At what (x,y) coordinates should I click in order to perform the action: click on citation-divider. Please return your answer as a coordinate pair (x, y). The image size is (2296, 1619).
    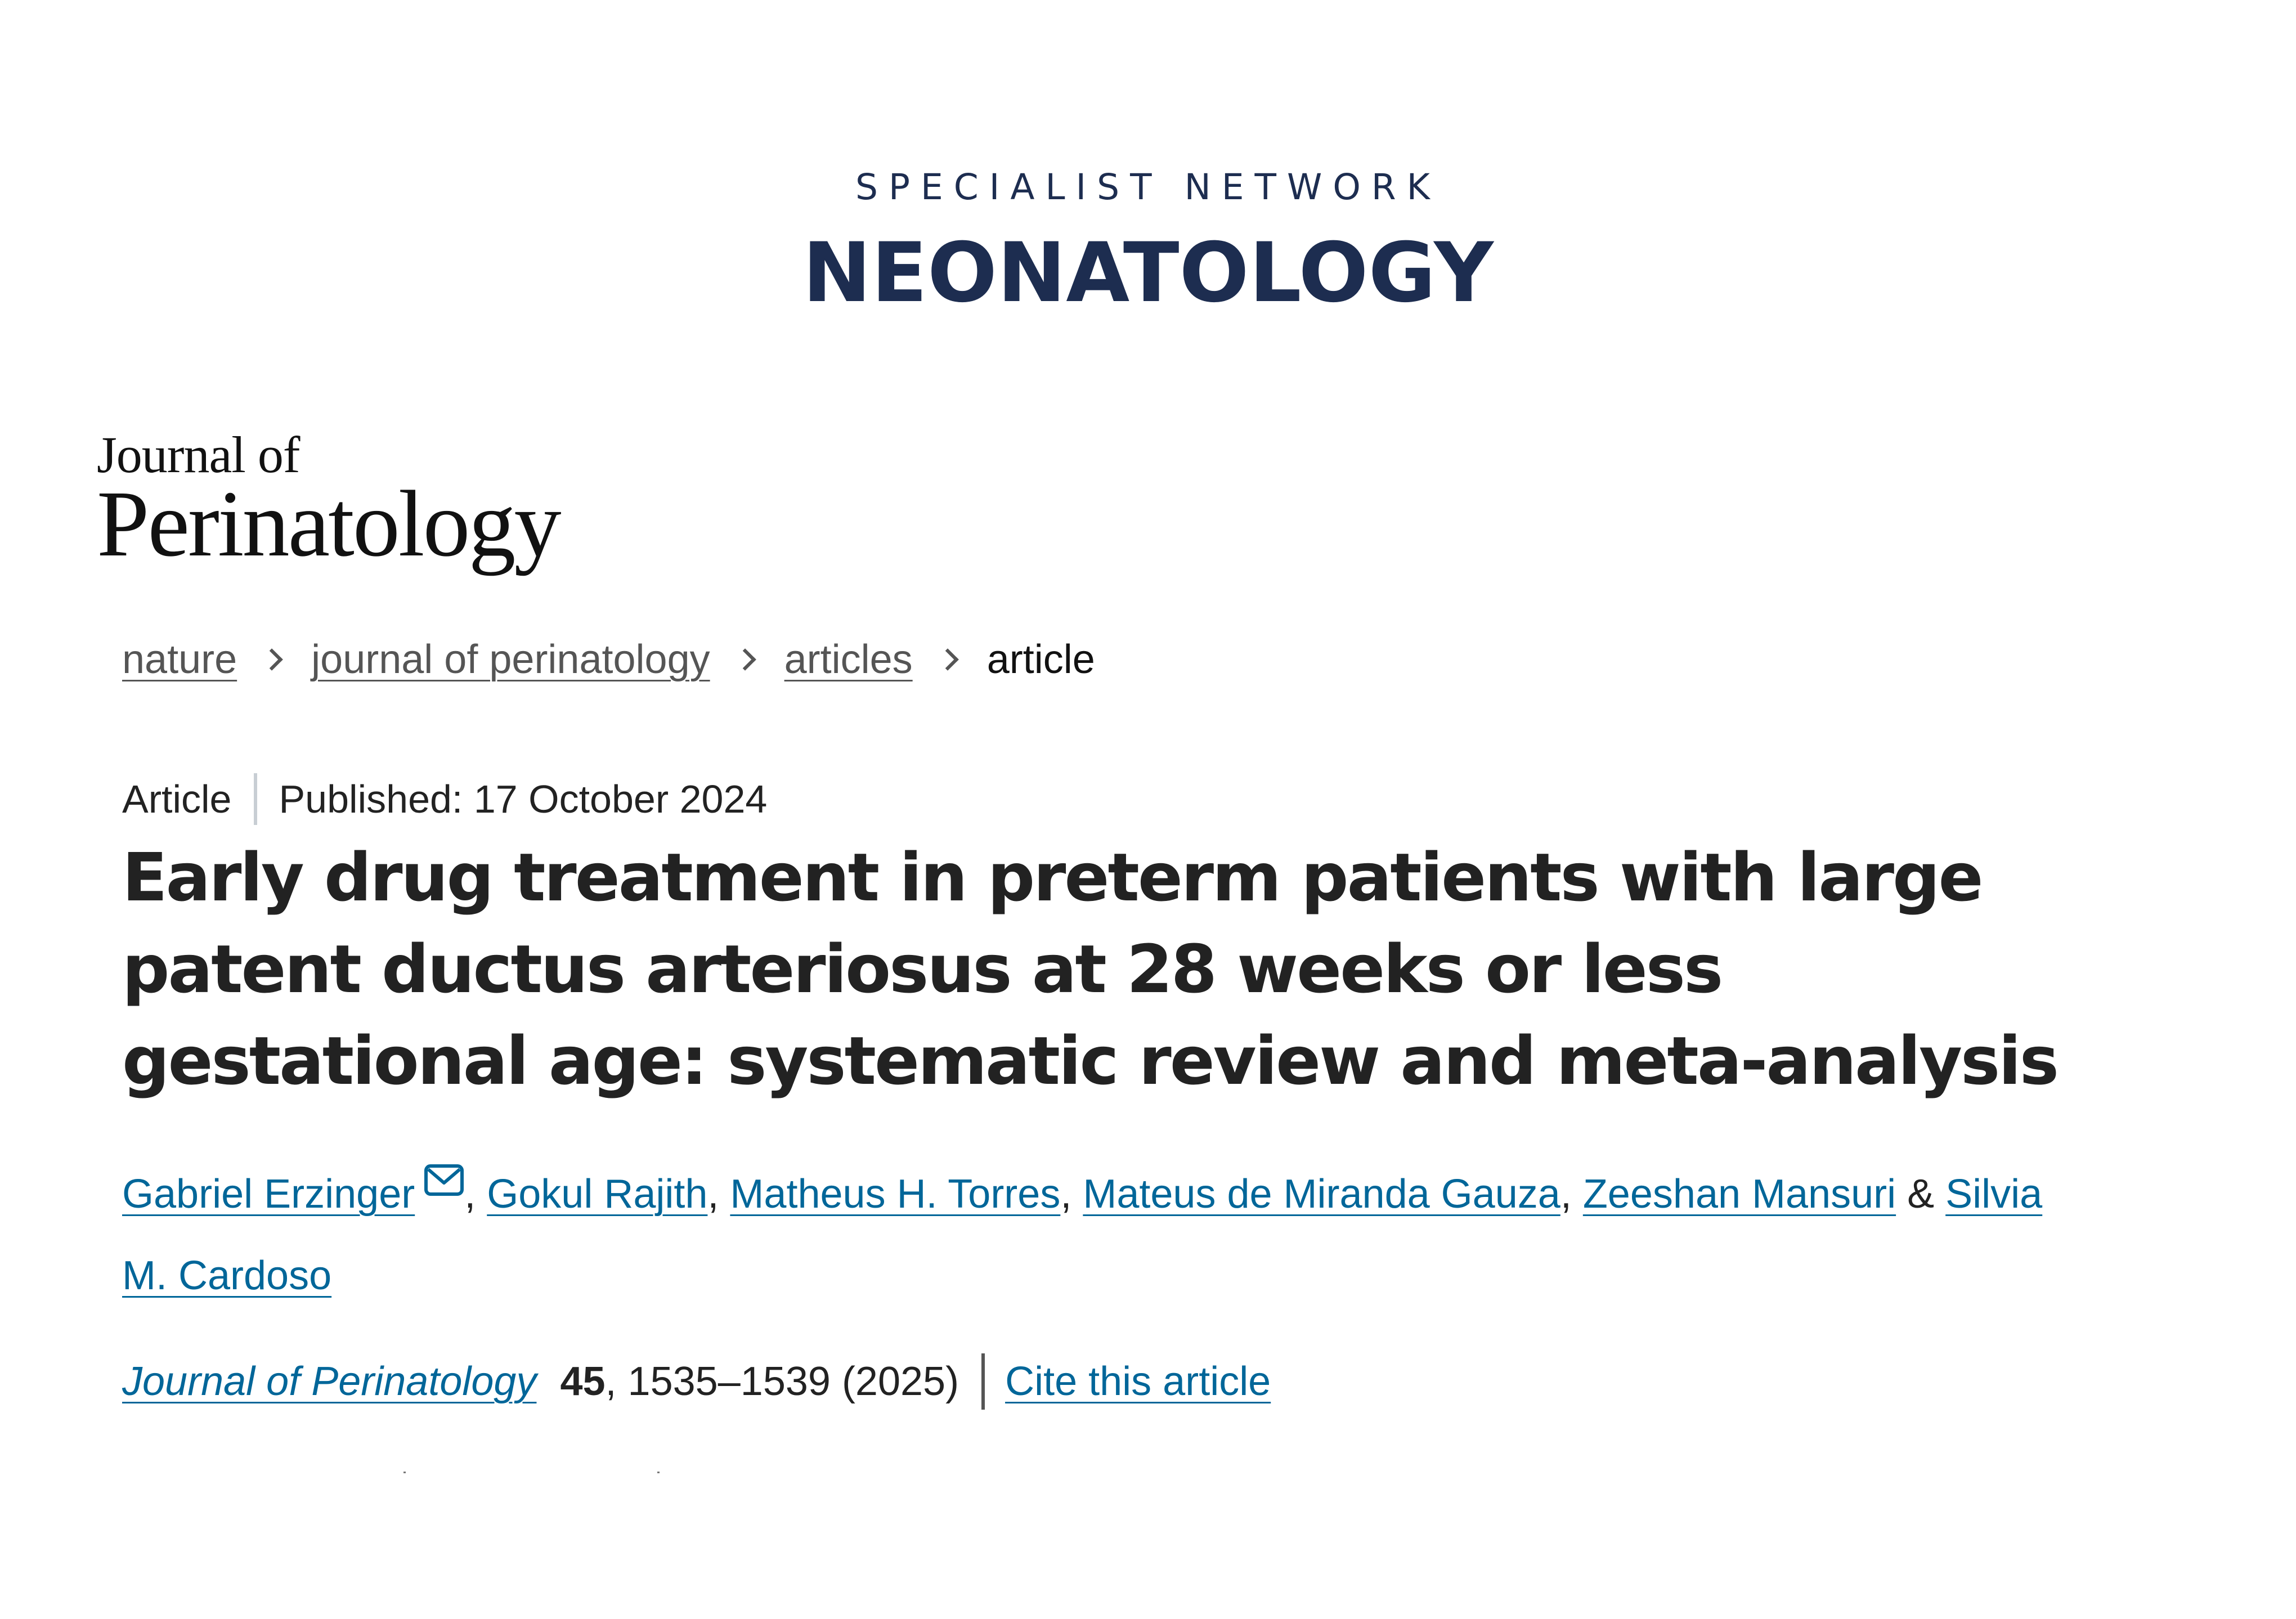
    Looking at the image, I should click on (983, 1381).